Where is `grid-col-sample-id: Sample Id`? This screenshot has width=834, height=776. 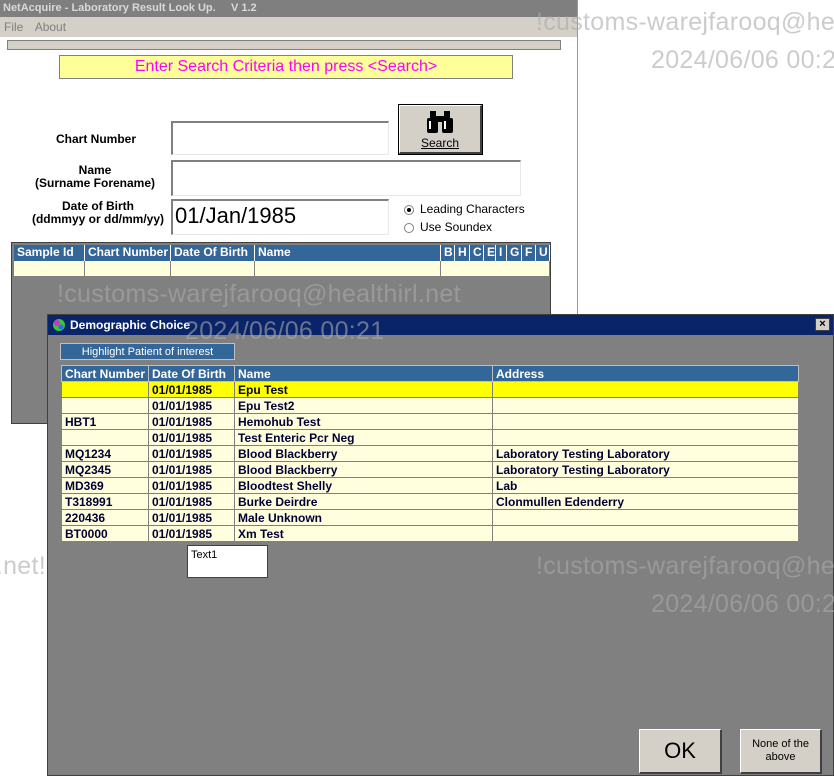 grid-col-sample-id: Sample Id is located at coordinates (49, 253).